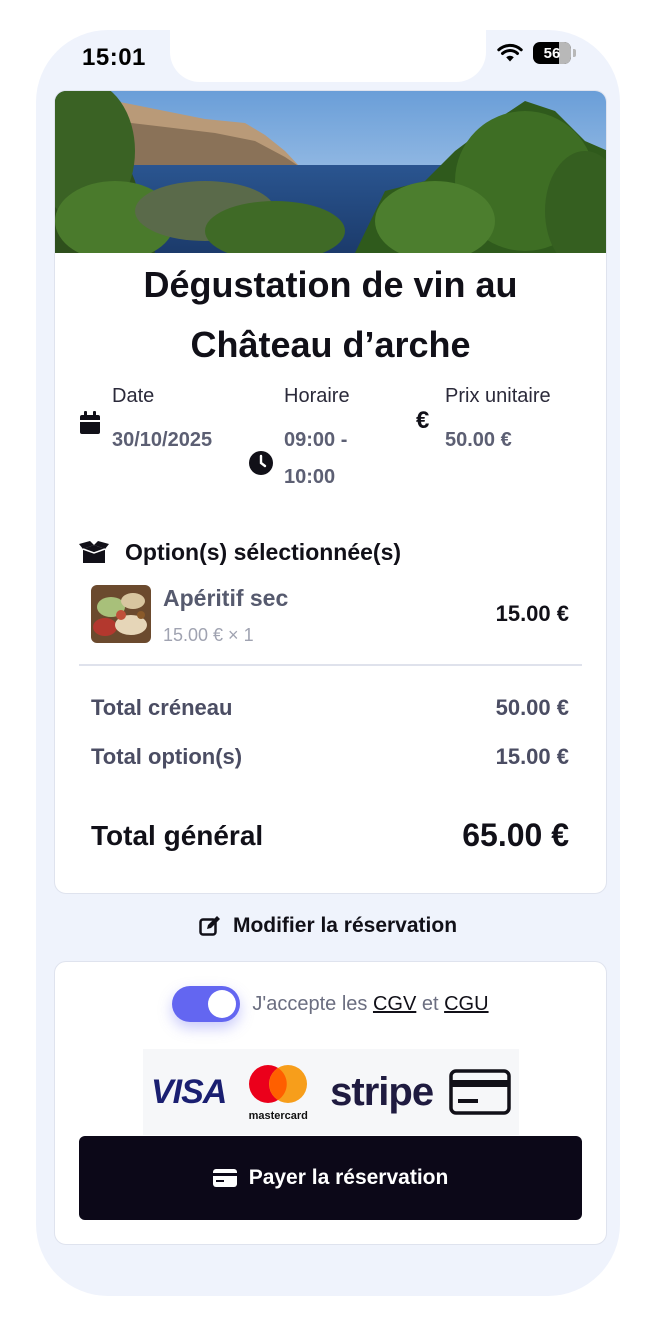  I want to click on status-icons: 56, so click(536, 53).